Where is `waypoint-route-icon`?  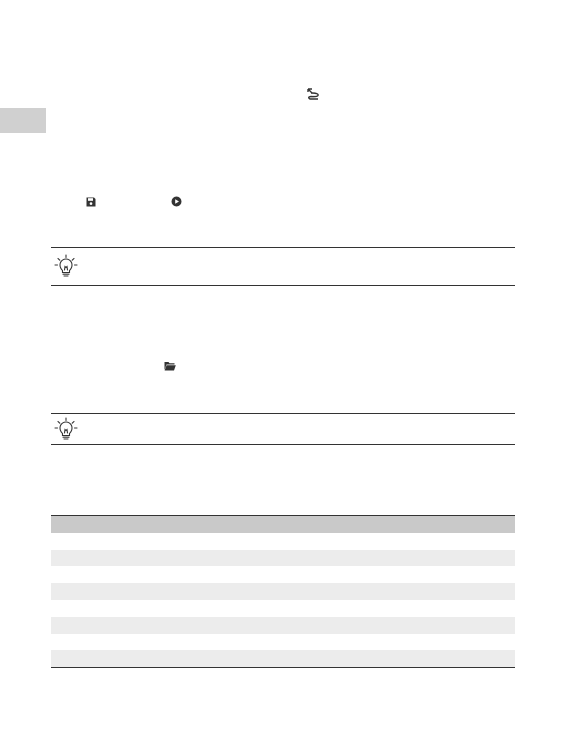 waypoint-route-icon is located at coordinates (313, 94).